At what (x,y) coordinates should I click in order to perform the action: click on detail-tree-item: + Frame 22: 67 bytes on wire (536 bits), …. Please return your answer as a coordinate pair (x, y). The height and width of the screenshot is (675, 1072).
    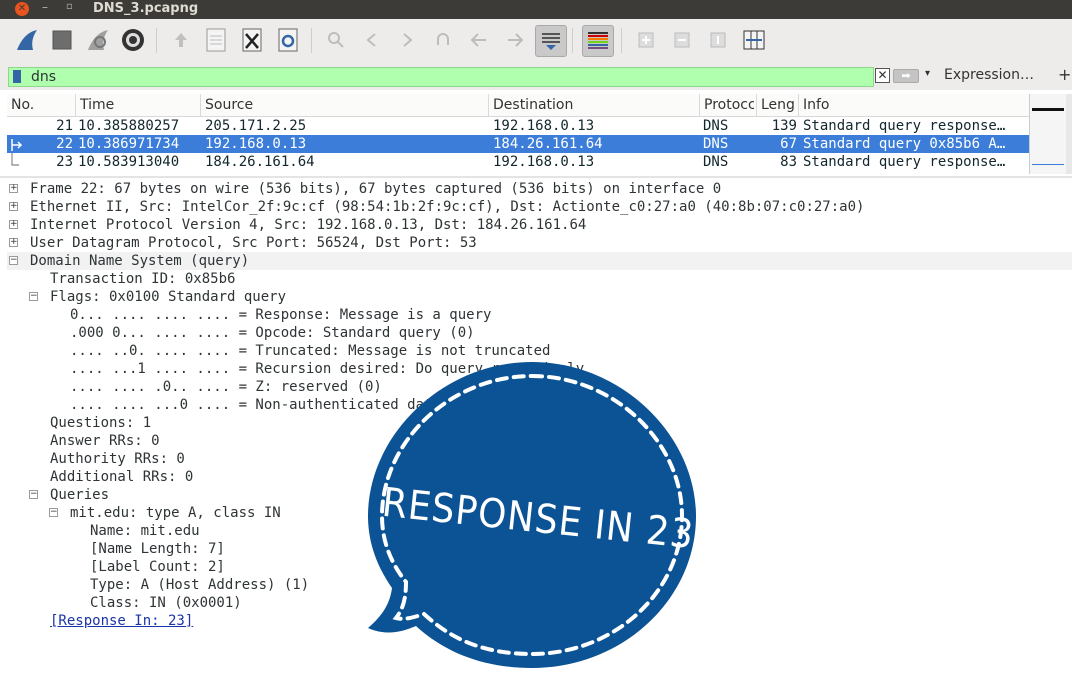
    Looking at the image, I should click on (539, 189).